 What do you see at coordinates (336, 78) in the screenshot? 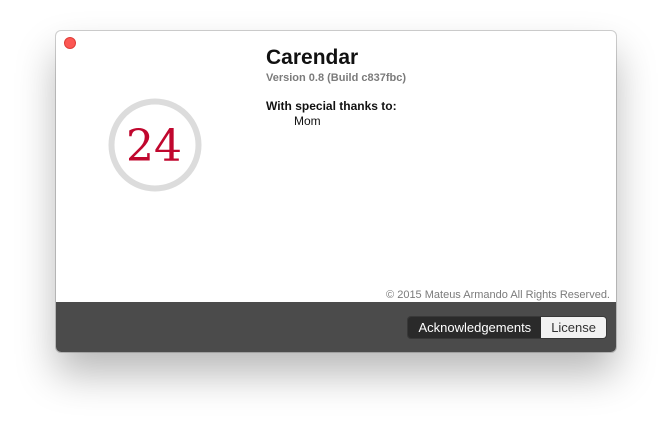
I see `version-label: Version 0.8 (Build c837fbc)` at bounding box center [336, 78].